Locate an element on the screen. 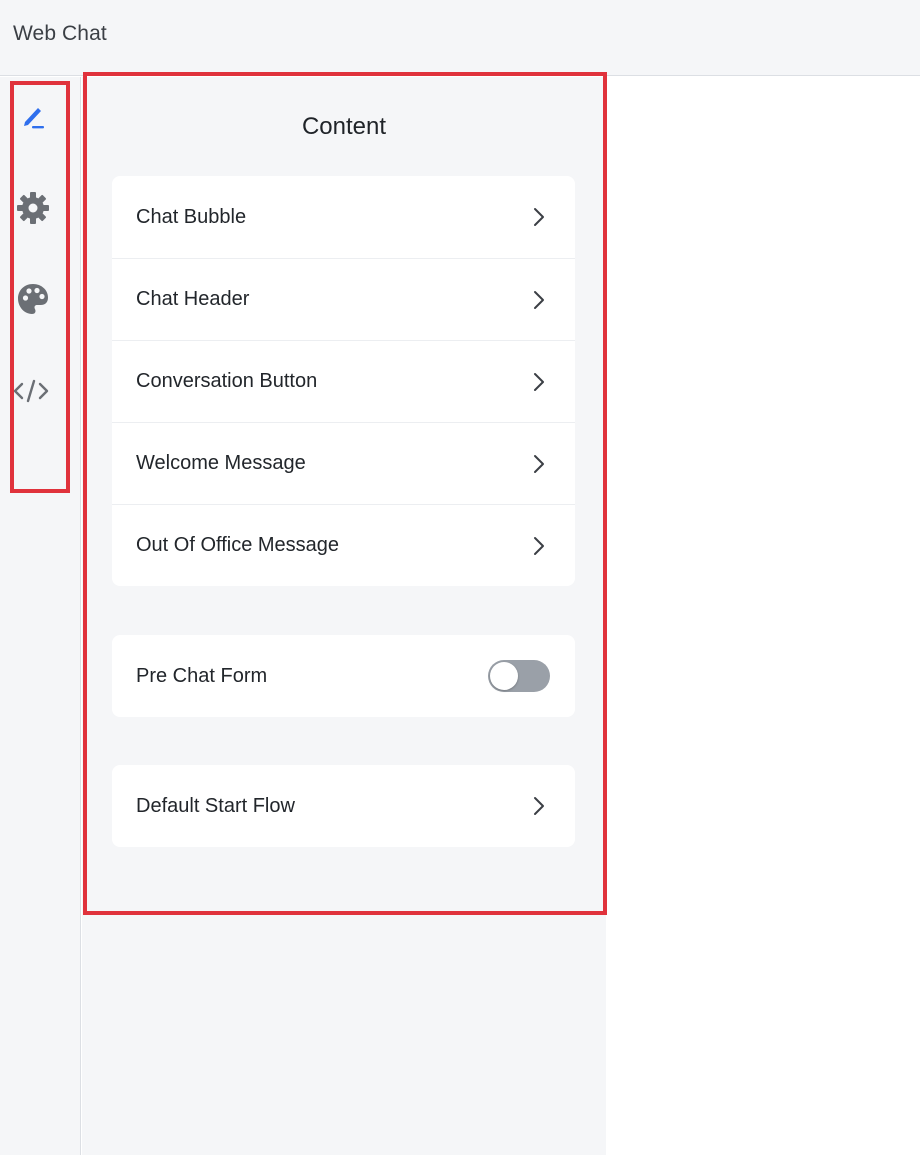 The height and width of the screenshot is (1155, 920). row-chat-bubble: Chat Bubble is located at coordinates (343, 217).